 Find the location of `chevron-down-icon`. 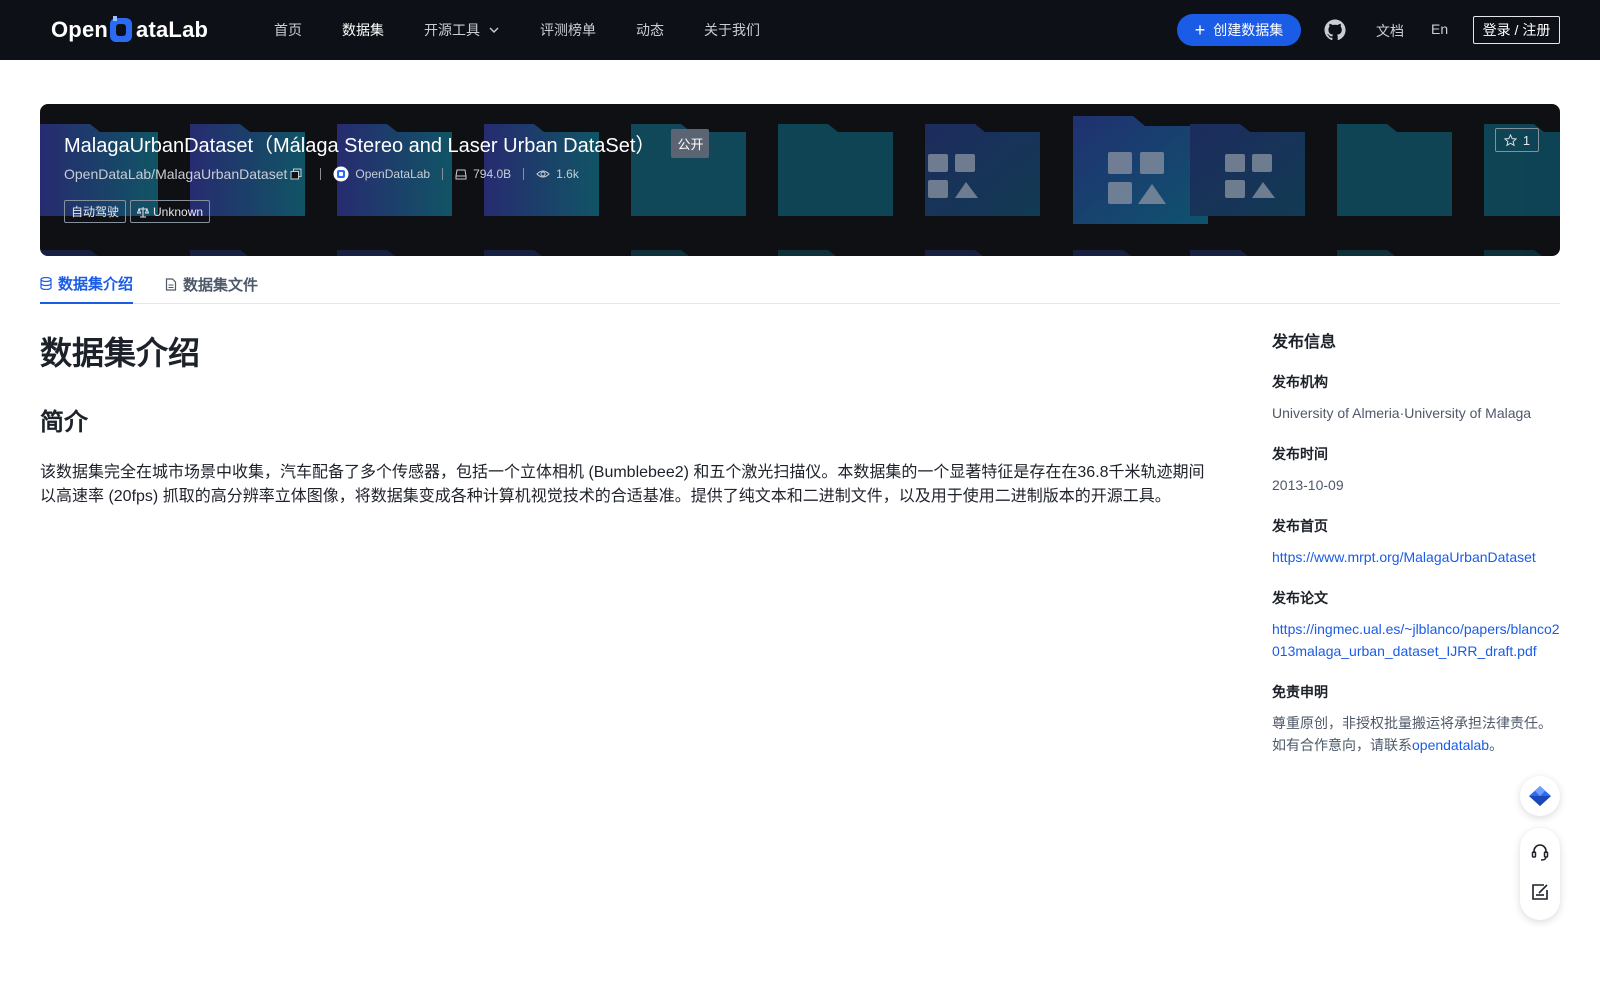

chevron-down-icon is located at coordinates (494, 30).